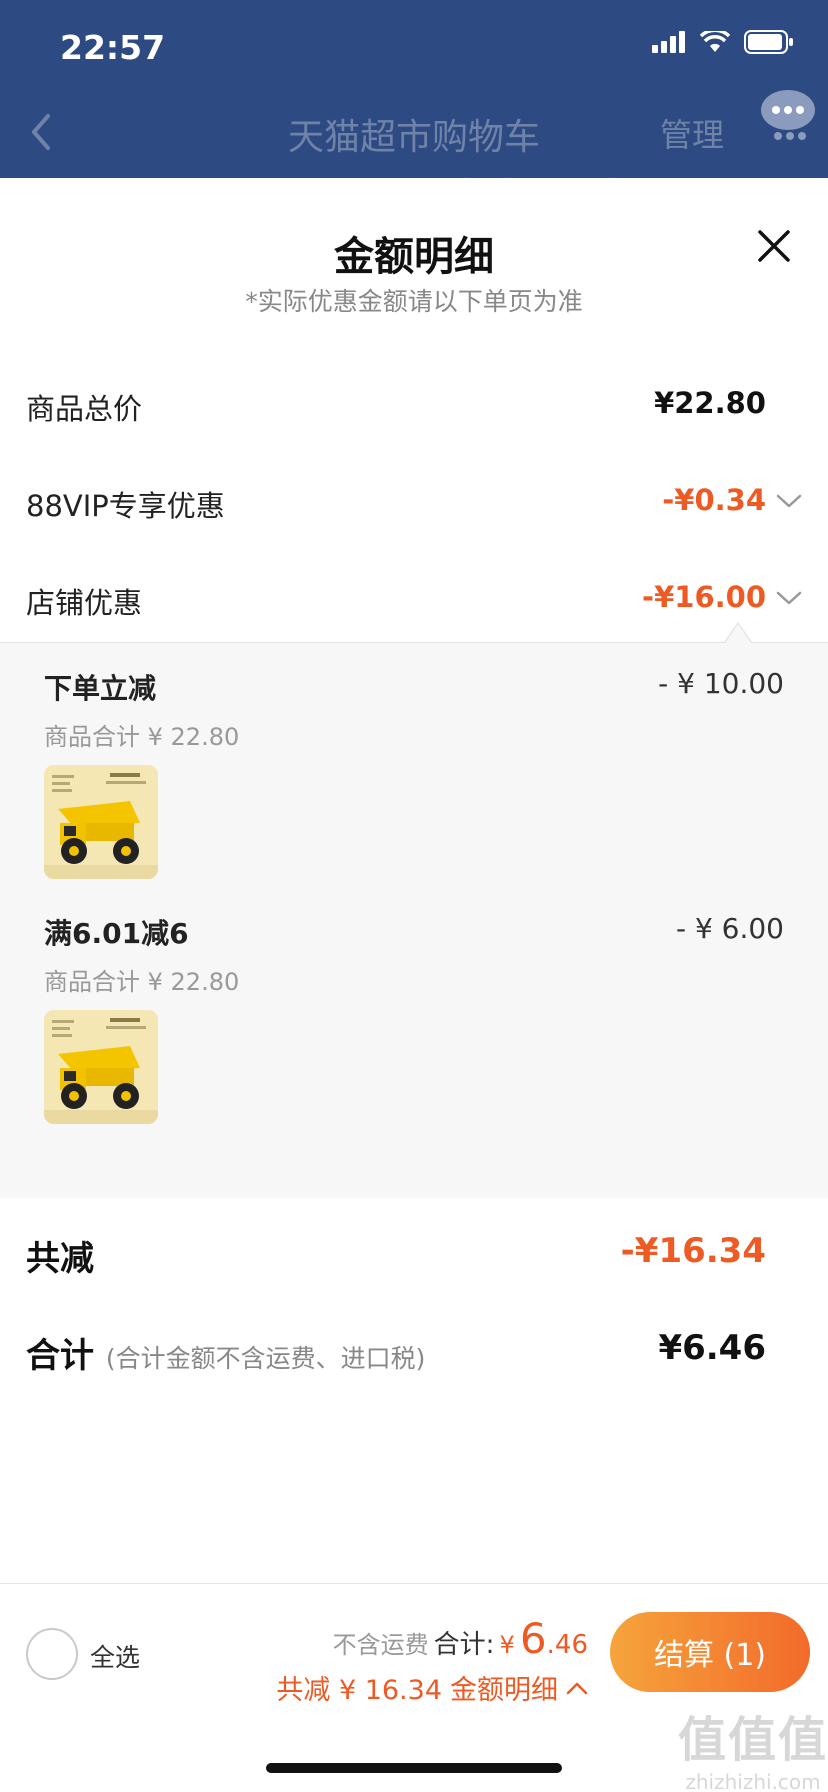  What do you see at coordinates (533, 1638) in the screenshot?
I see `total-integer: 6` at bounding box center [533, 1638].